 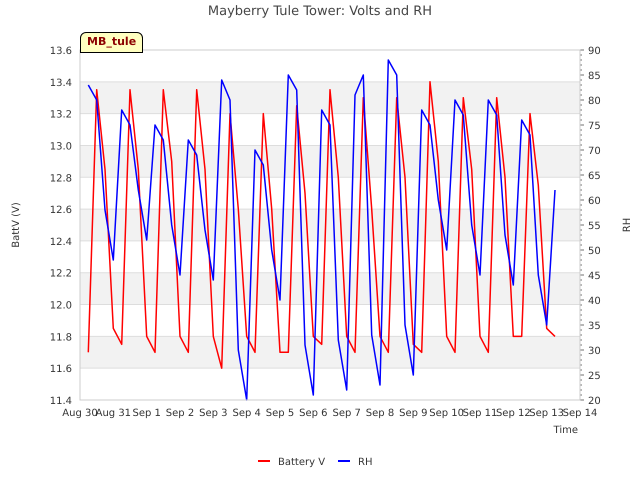 I want to click on y-tick-label: 13.2, so click(x=61, y=115).